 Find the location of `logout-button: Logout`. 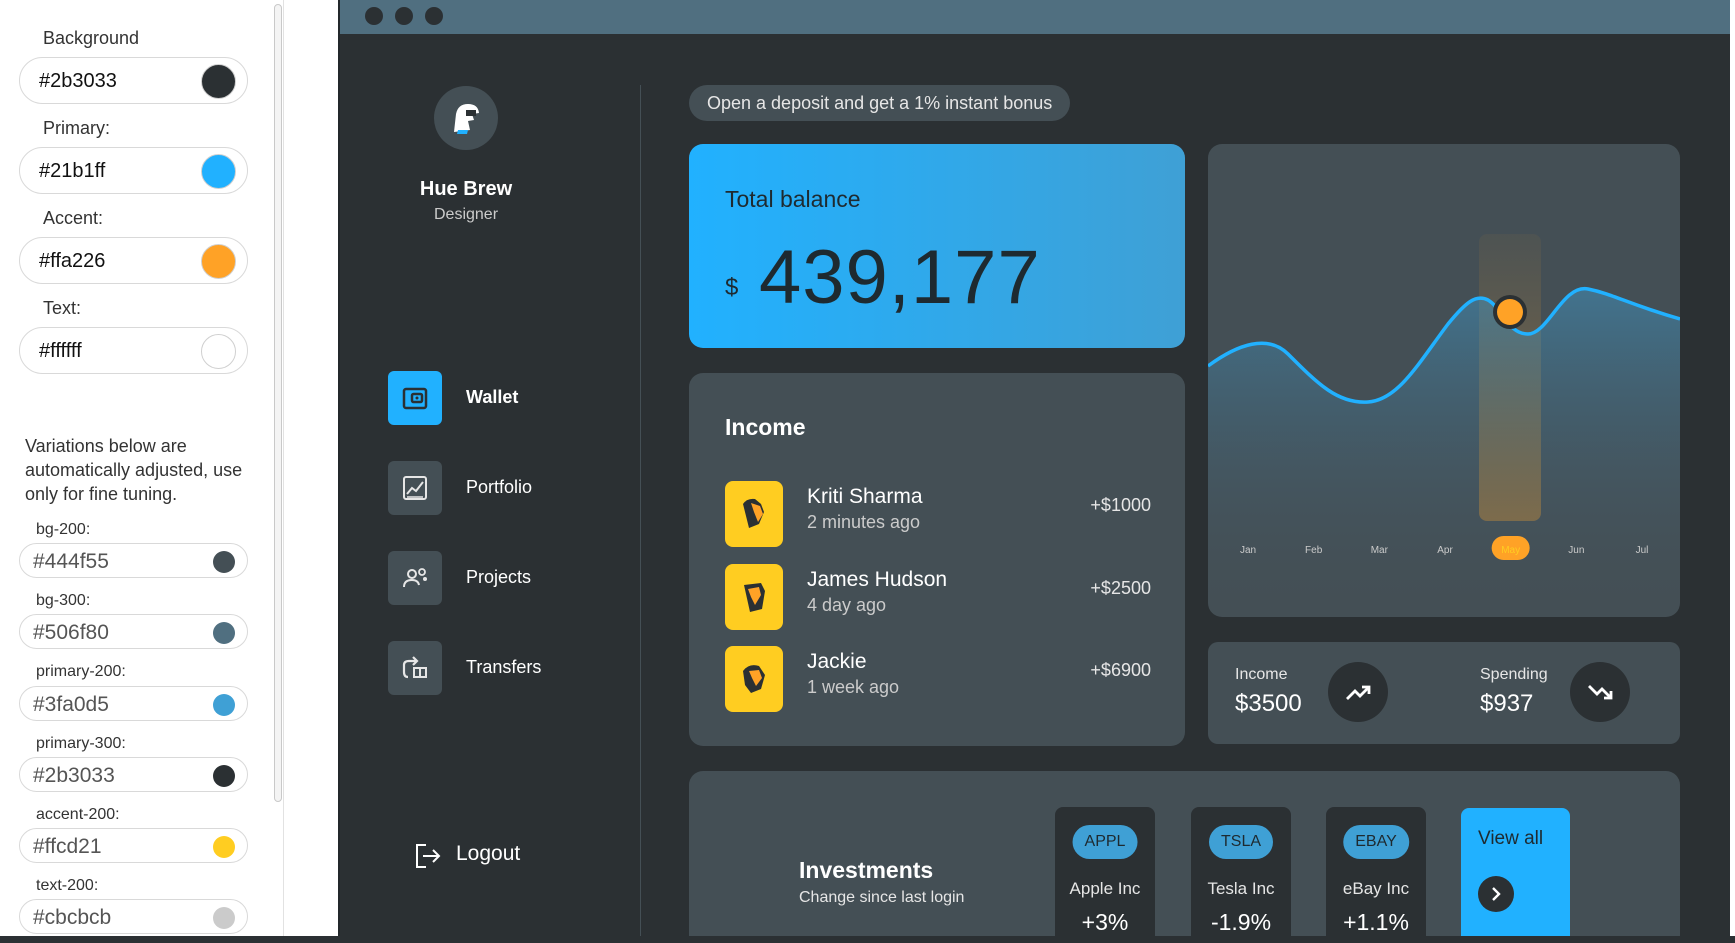

logout-button: Logout is located at coordinates (482, 856).